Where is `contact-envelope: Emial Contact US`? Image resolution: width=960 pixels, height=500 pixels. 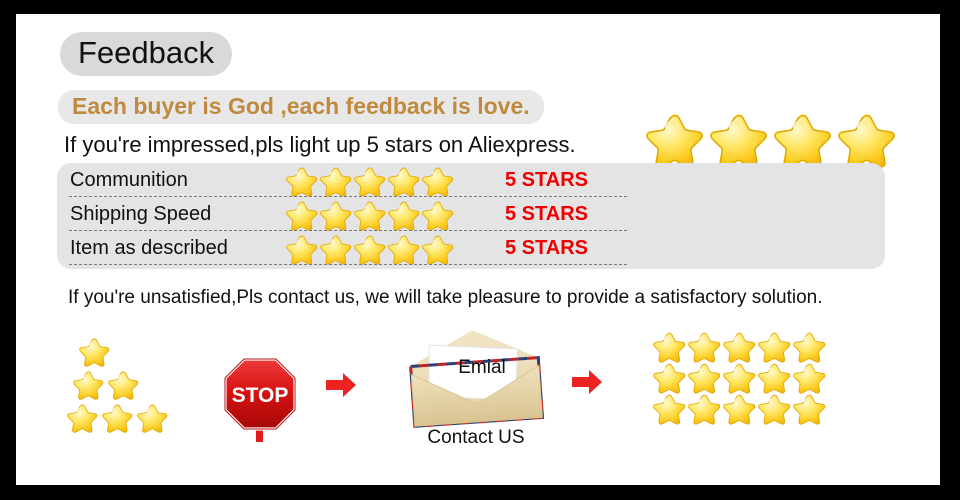
contact-envelope: Emial Contact US is located at coordinates (476, 388).